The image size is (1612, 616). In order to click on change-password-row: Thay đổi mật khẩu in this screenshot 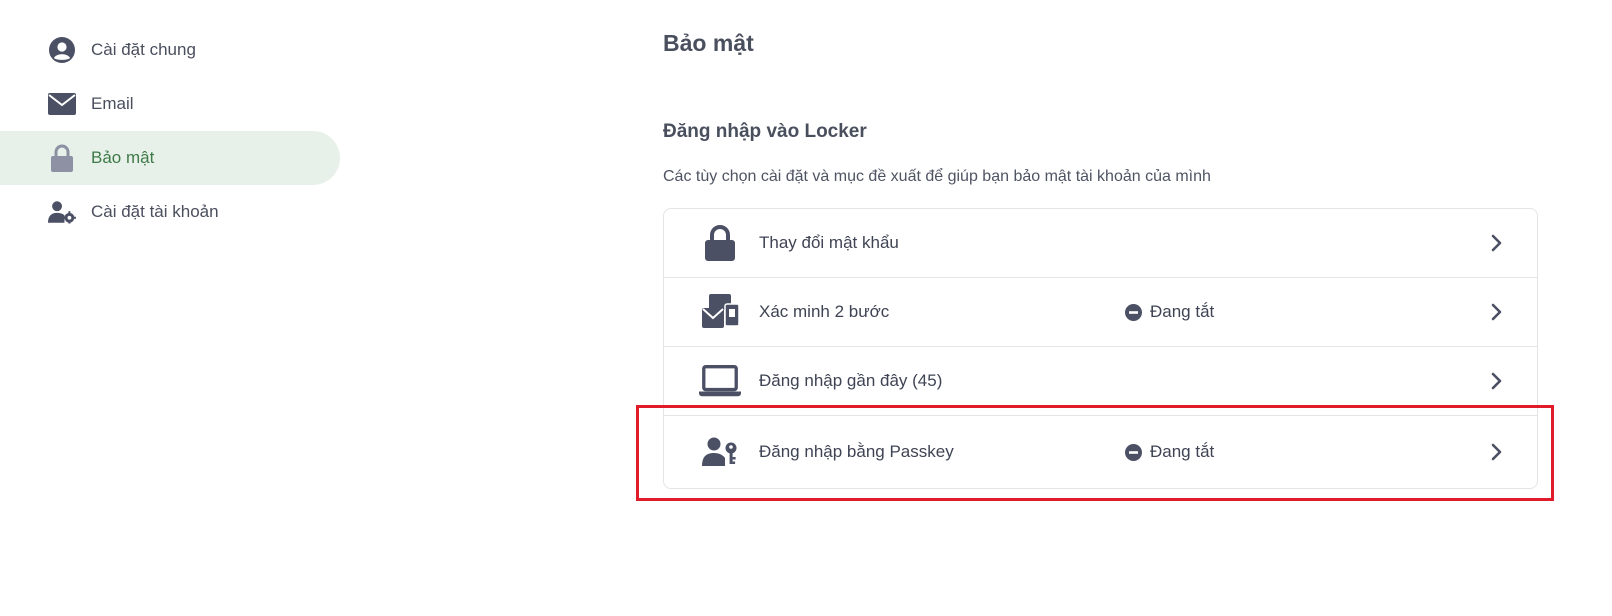, I will do `click(1100, 243)`.